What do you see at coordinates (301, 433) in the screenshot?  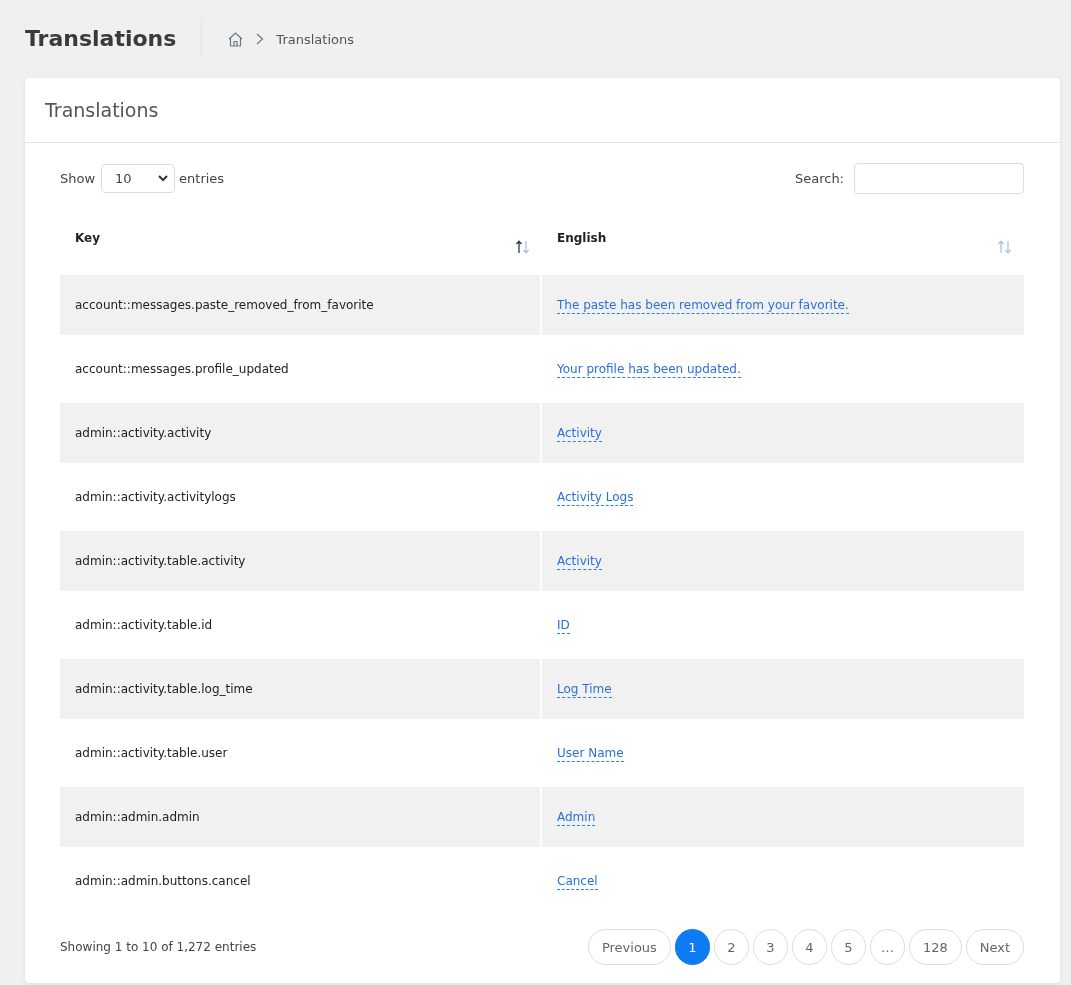 I see `table-cell: admin::activity.activity` at bounding box center [301, 433].